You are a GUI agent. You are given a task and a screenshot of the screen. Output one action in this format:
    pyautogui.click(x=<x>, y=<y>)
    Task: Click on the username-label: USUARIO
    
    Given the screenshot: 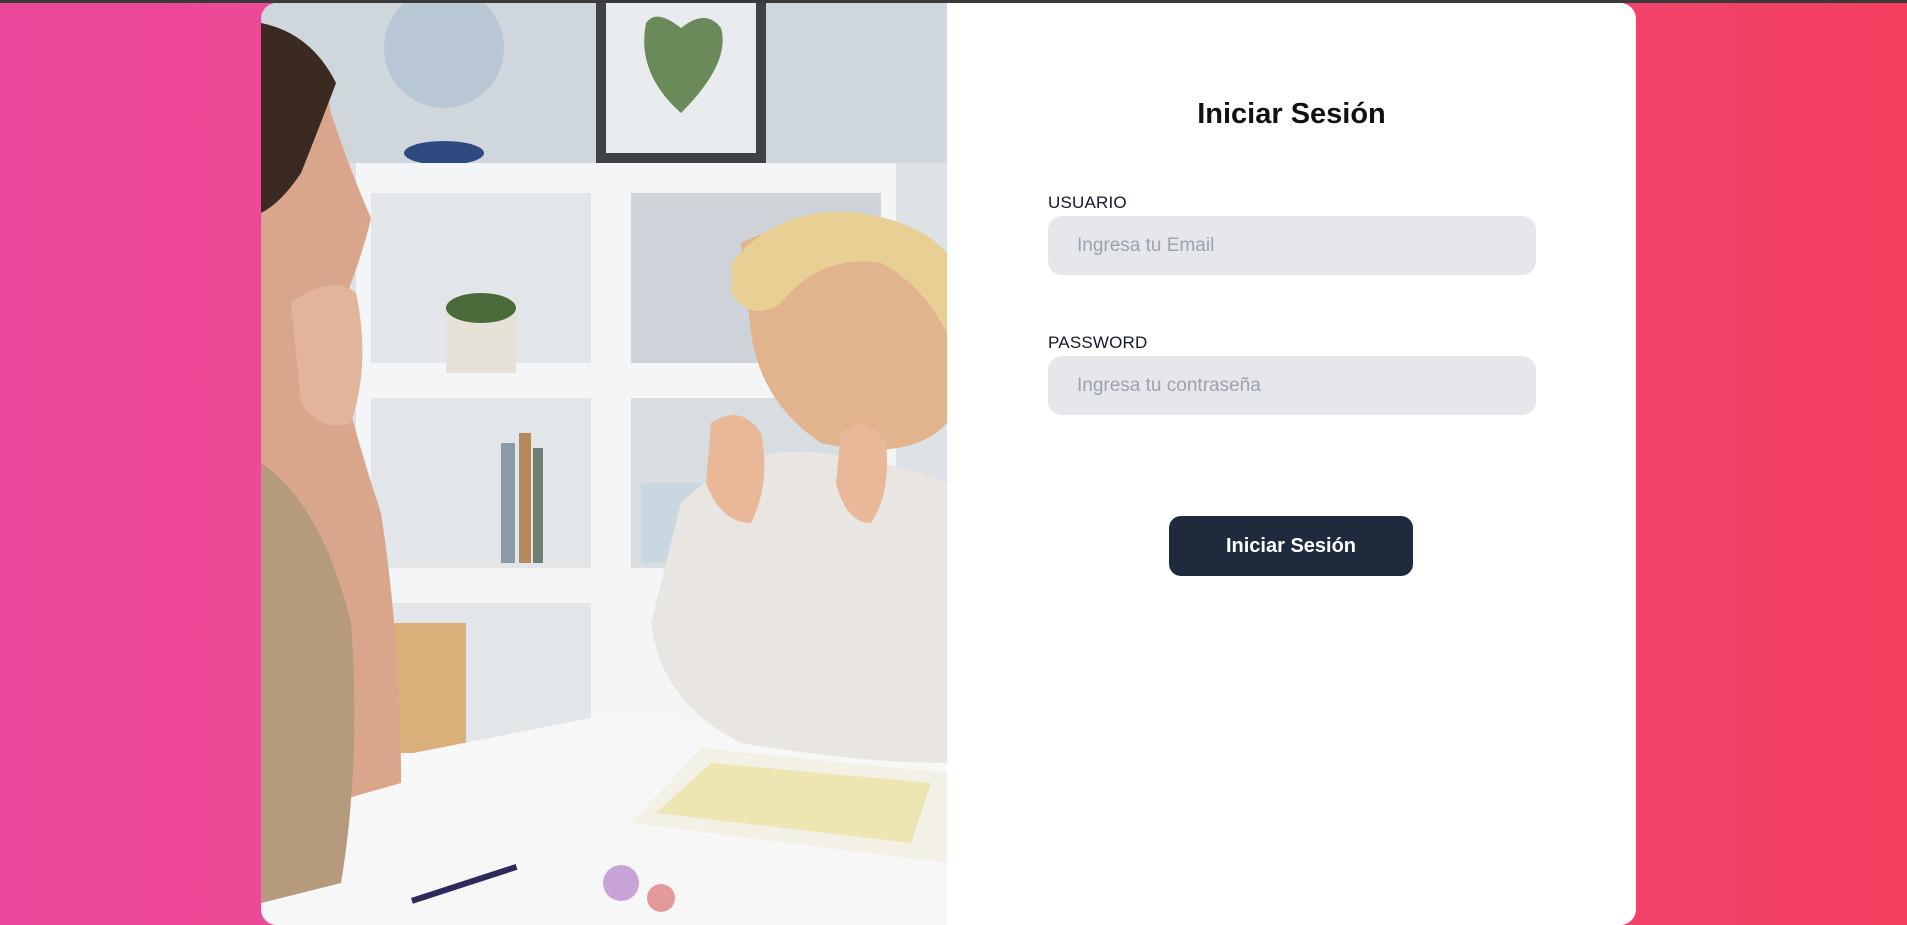 What is the action you would take?
    pyautogui.click(x=1087, y=202)
    